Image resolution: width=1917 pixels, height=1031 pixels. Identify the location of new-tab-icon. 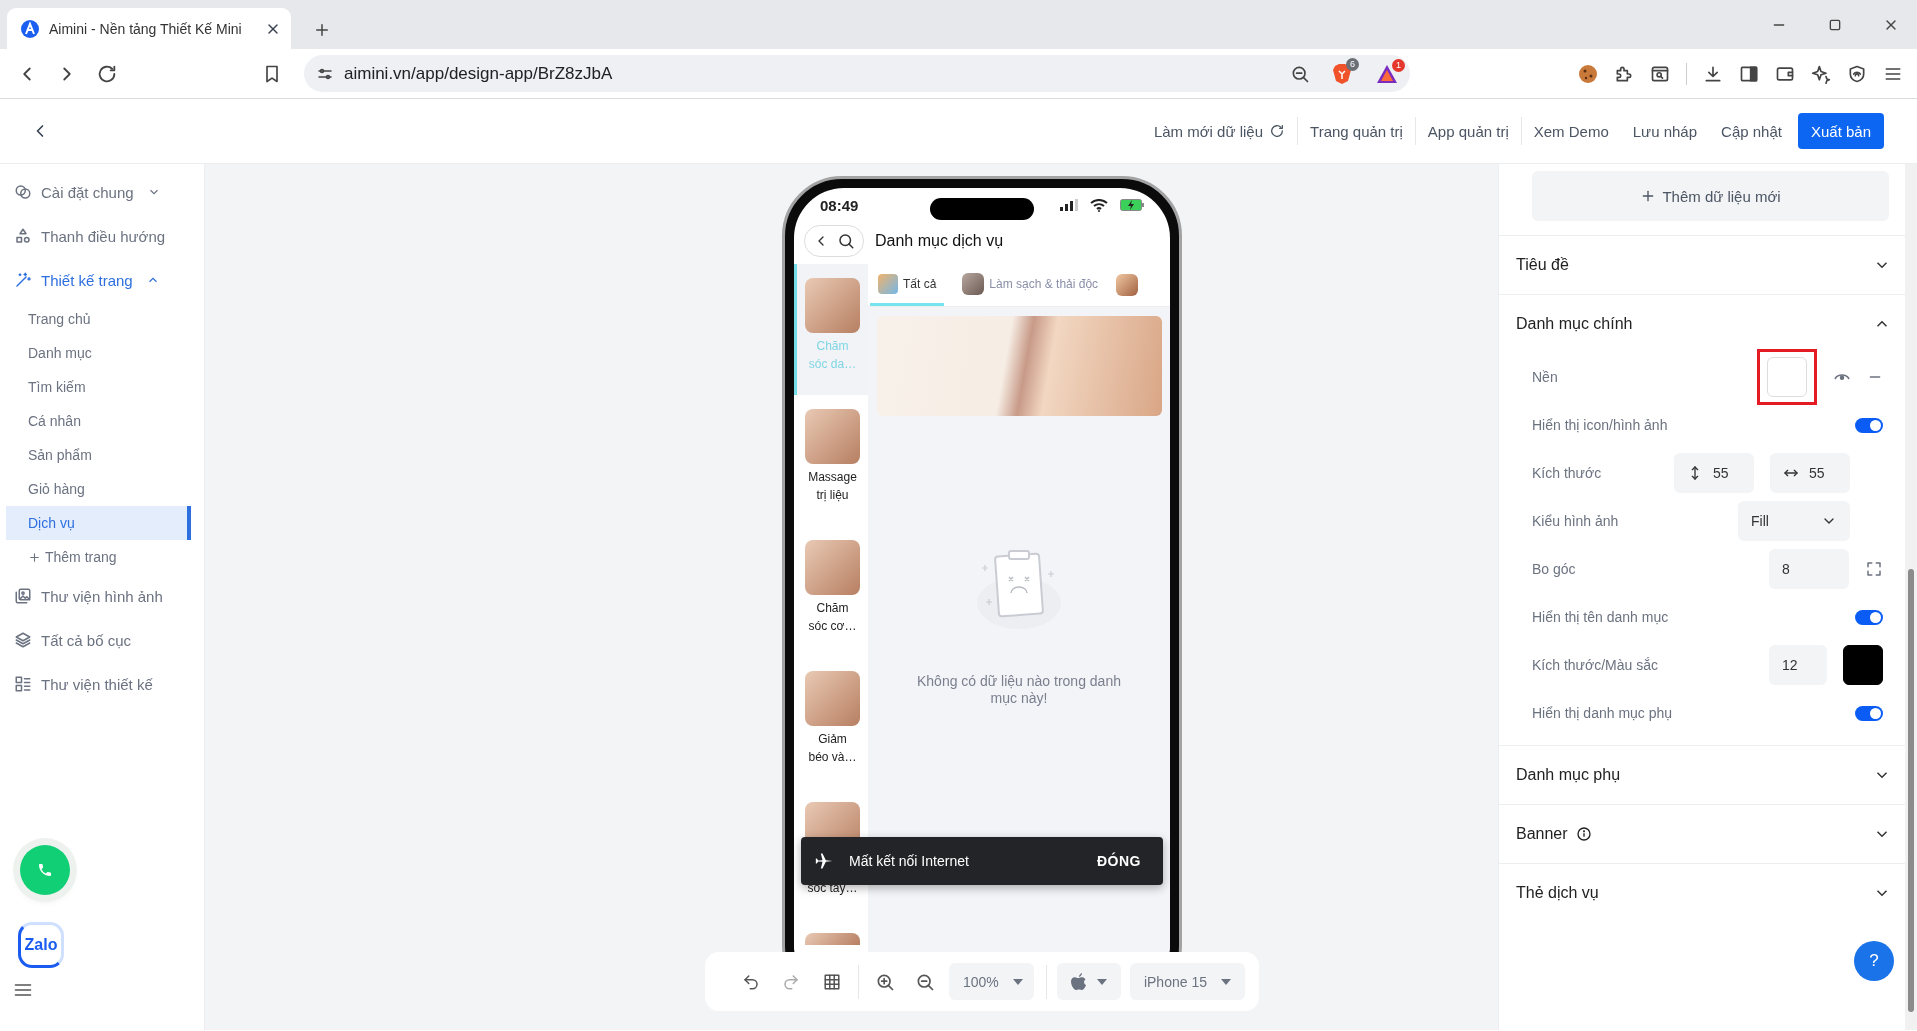
(322, 30).